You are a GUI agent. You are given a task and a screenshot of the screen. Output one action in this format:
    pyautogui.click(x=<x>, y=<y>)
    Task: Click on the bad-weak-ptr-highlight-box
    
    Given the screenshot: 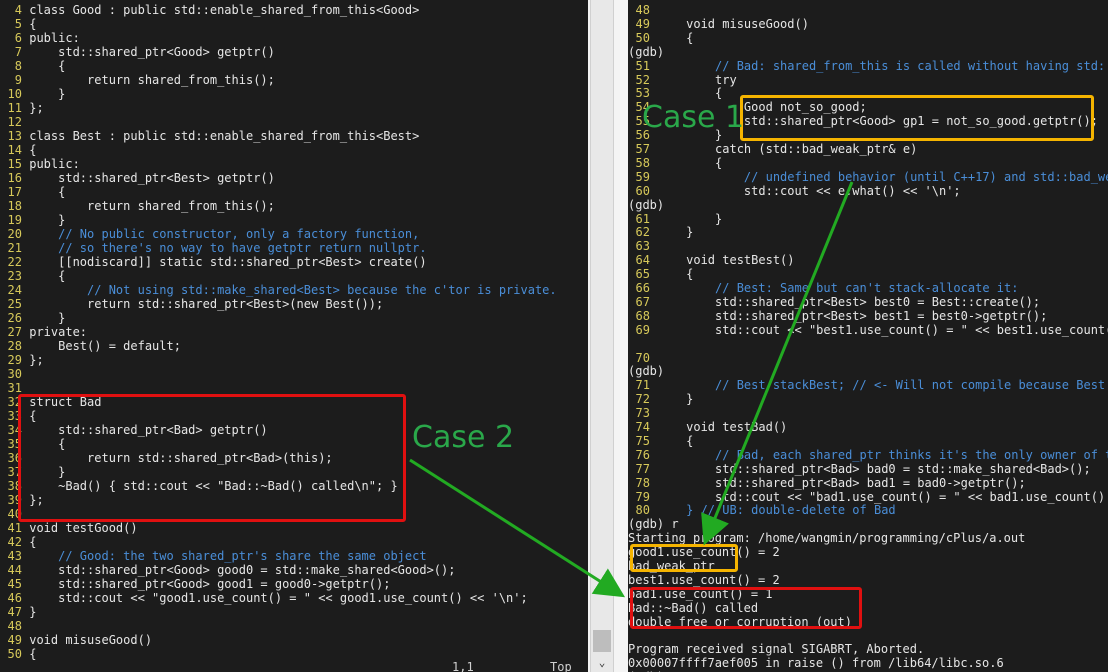 What is the action you would take?
    pyautogui.click(x=684, y=558)
    